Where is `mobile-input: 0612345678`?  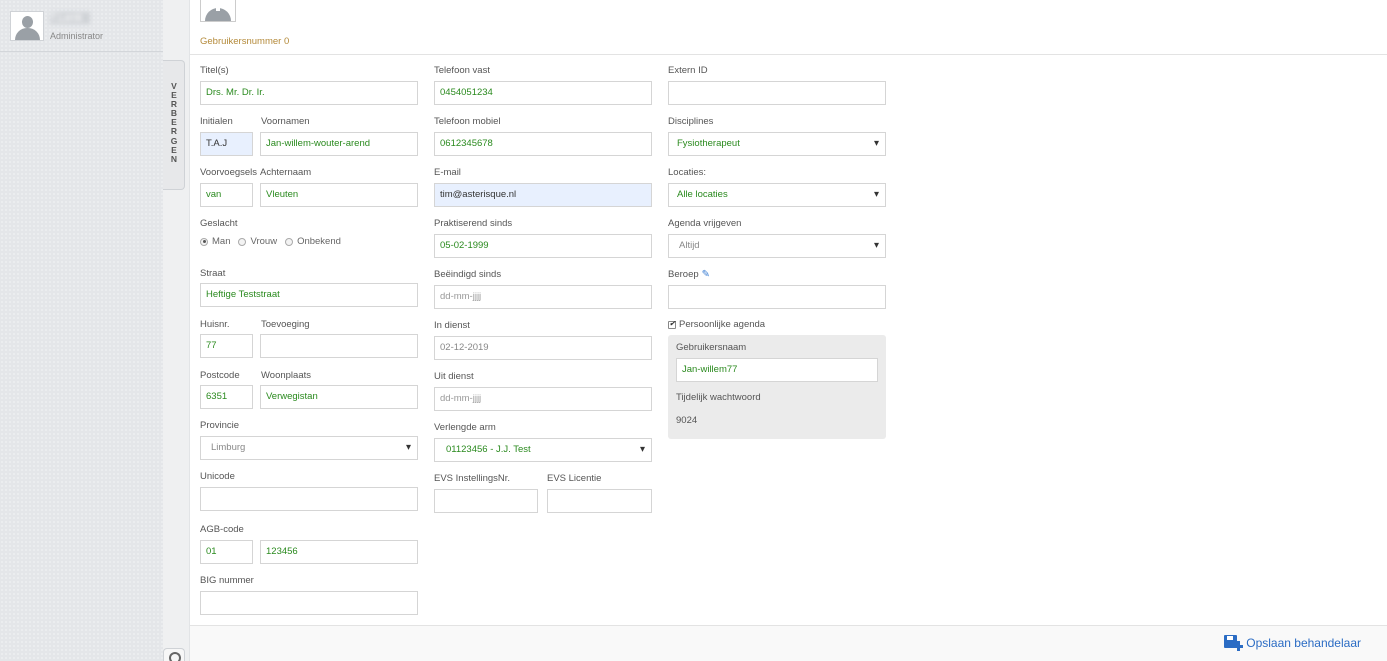
mobile-input: 0612345678 is located at coordinates (543, 144).